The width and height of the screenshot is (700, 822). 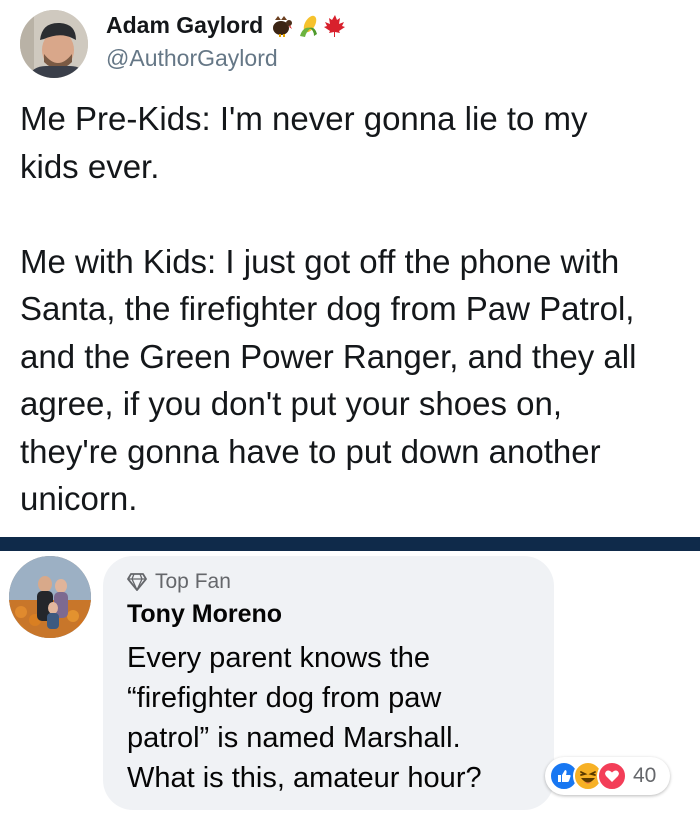 I want to click on tweet-author-handle: @AuthorGaylord, so click(x=192, y=58).